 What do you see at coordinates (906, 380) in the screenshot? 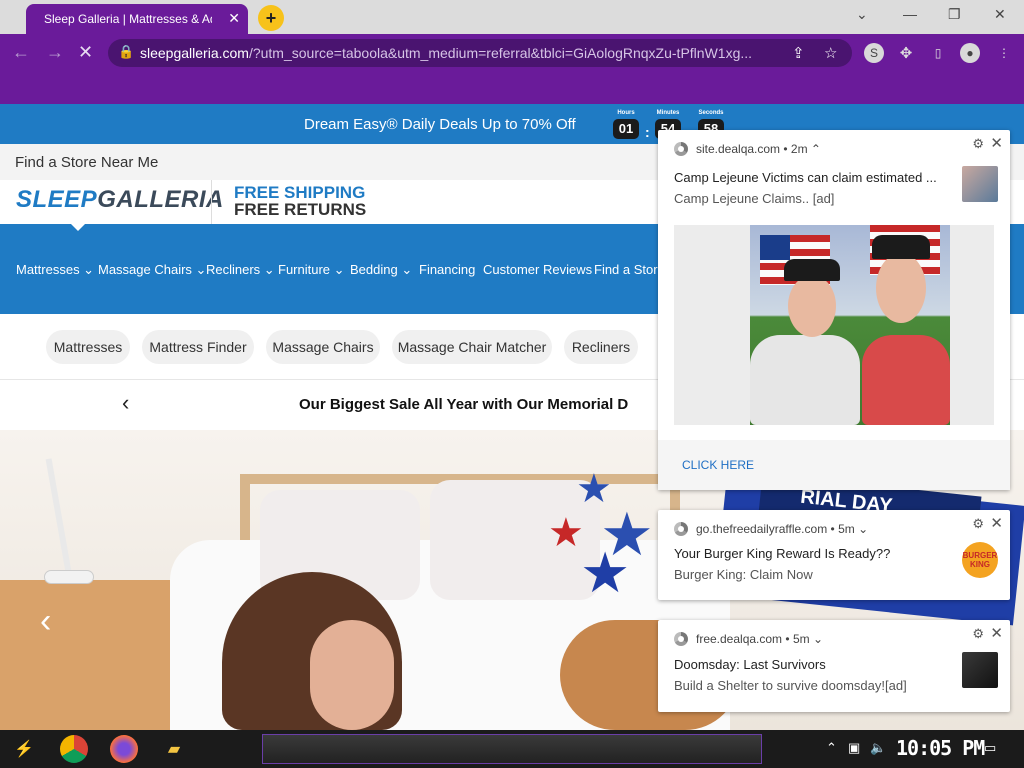
I see `man-right-shirt` at bounding box center [906, 380].